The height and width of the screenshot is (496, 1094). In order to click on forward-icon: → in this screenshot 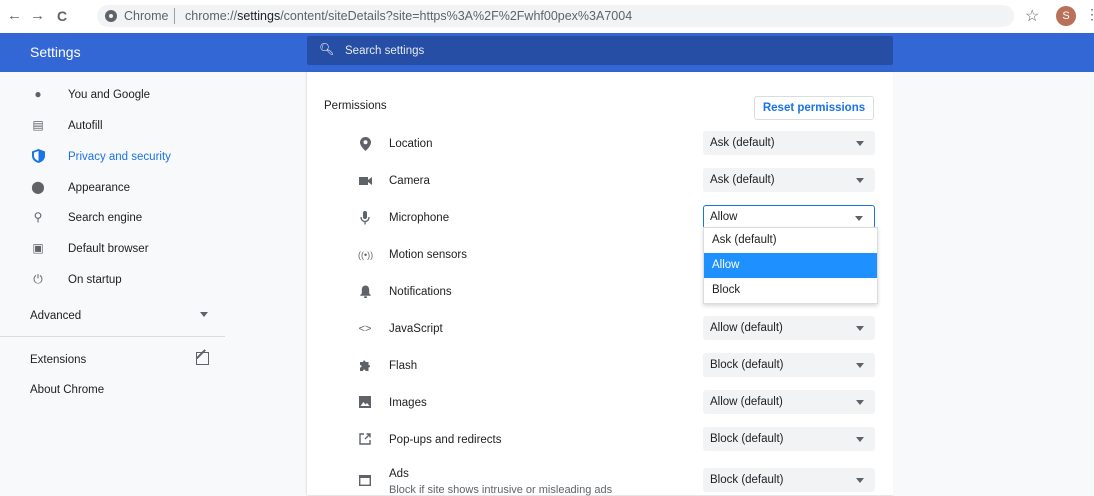, I will do `click(37, 16)`.